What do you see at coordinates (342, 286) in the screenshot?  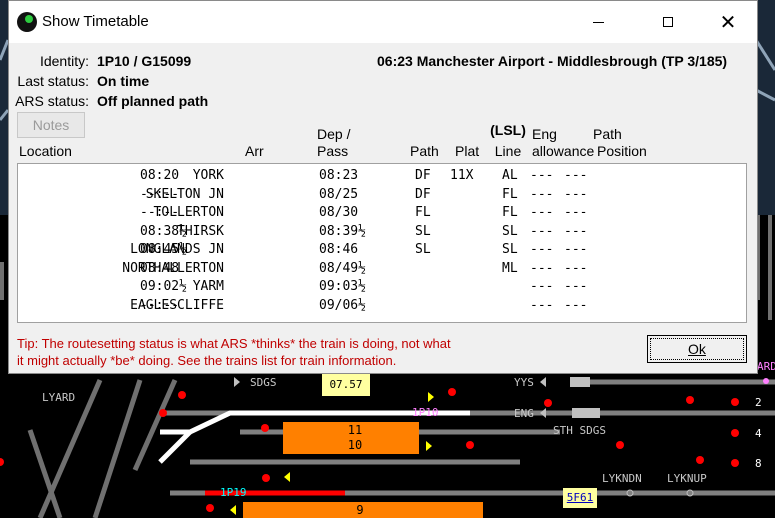 I see `cell-dep: 09:03½` at bounding box center [342, 286].